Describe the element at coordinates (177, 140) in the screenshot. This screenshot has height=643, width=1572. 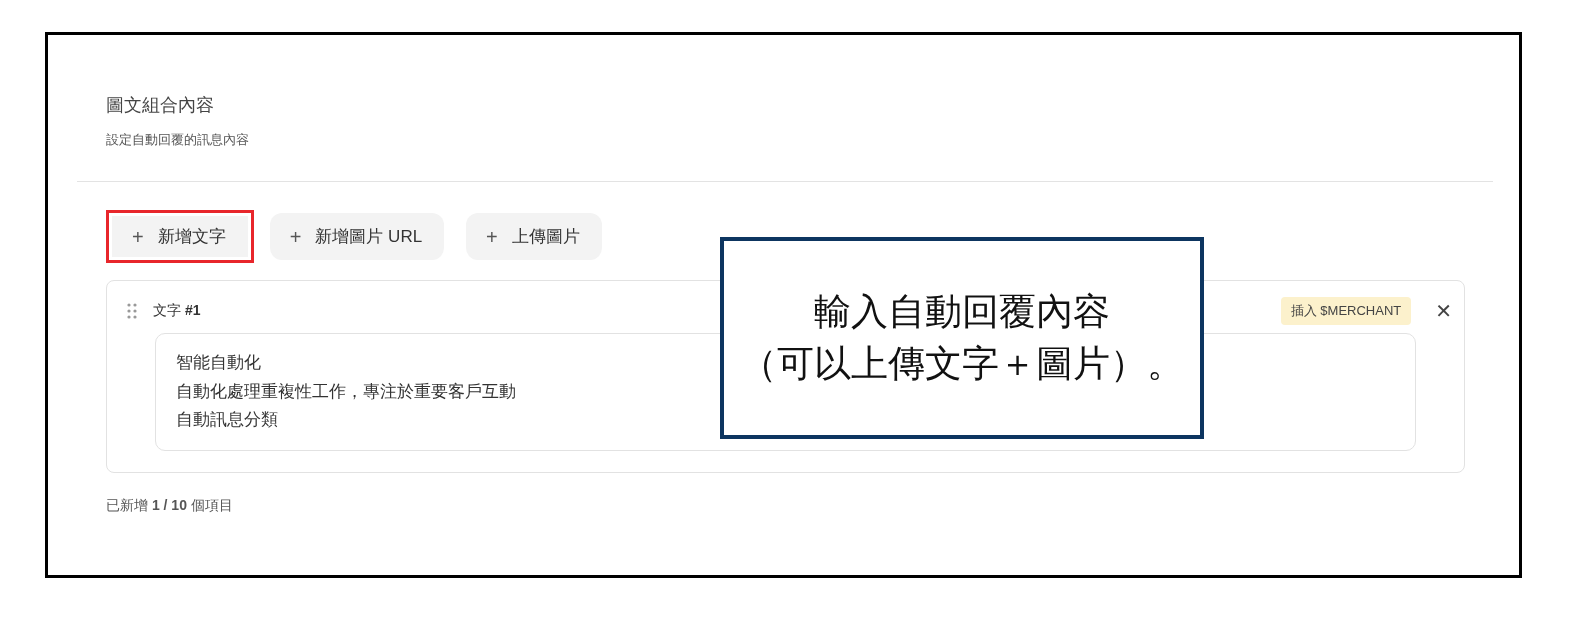
I see `section-subtitle: 設定自動回覆的訊息內容` at that location.